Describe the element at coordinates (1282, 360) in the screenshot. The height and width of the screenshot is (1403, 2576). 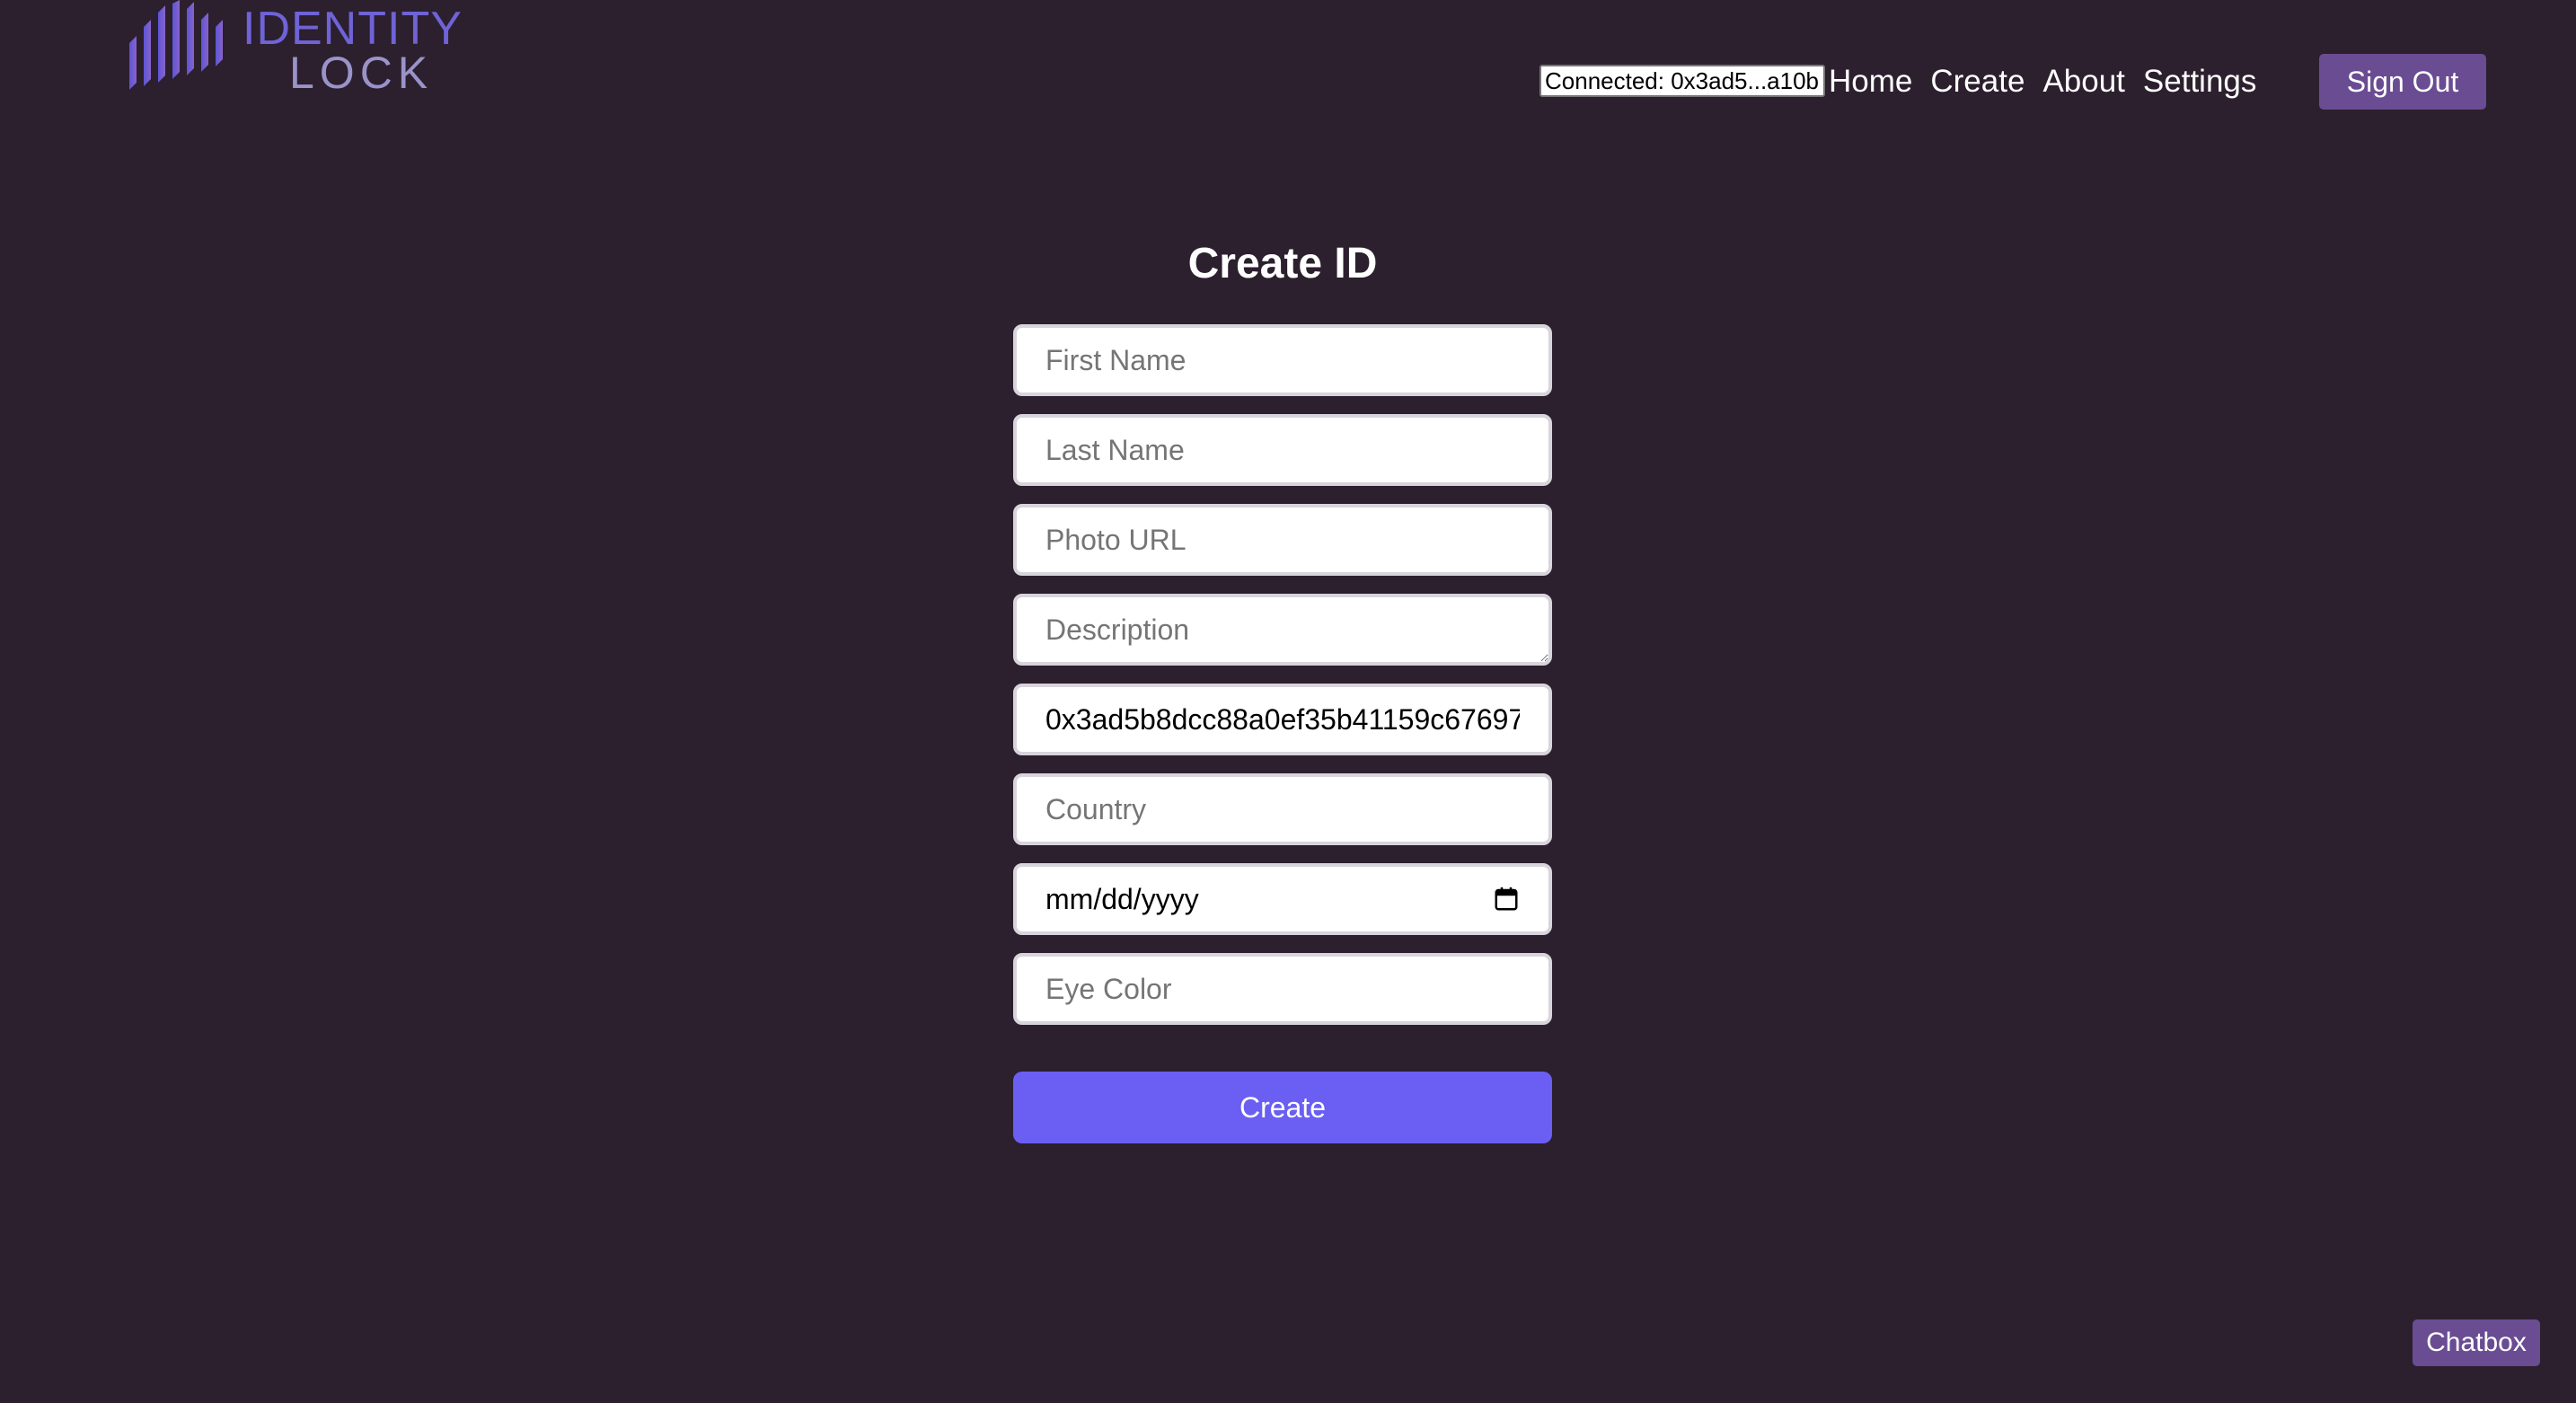
I see `first-name-input` at that location.